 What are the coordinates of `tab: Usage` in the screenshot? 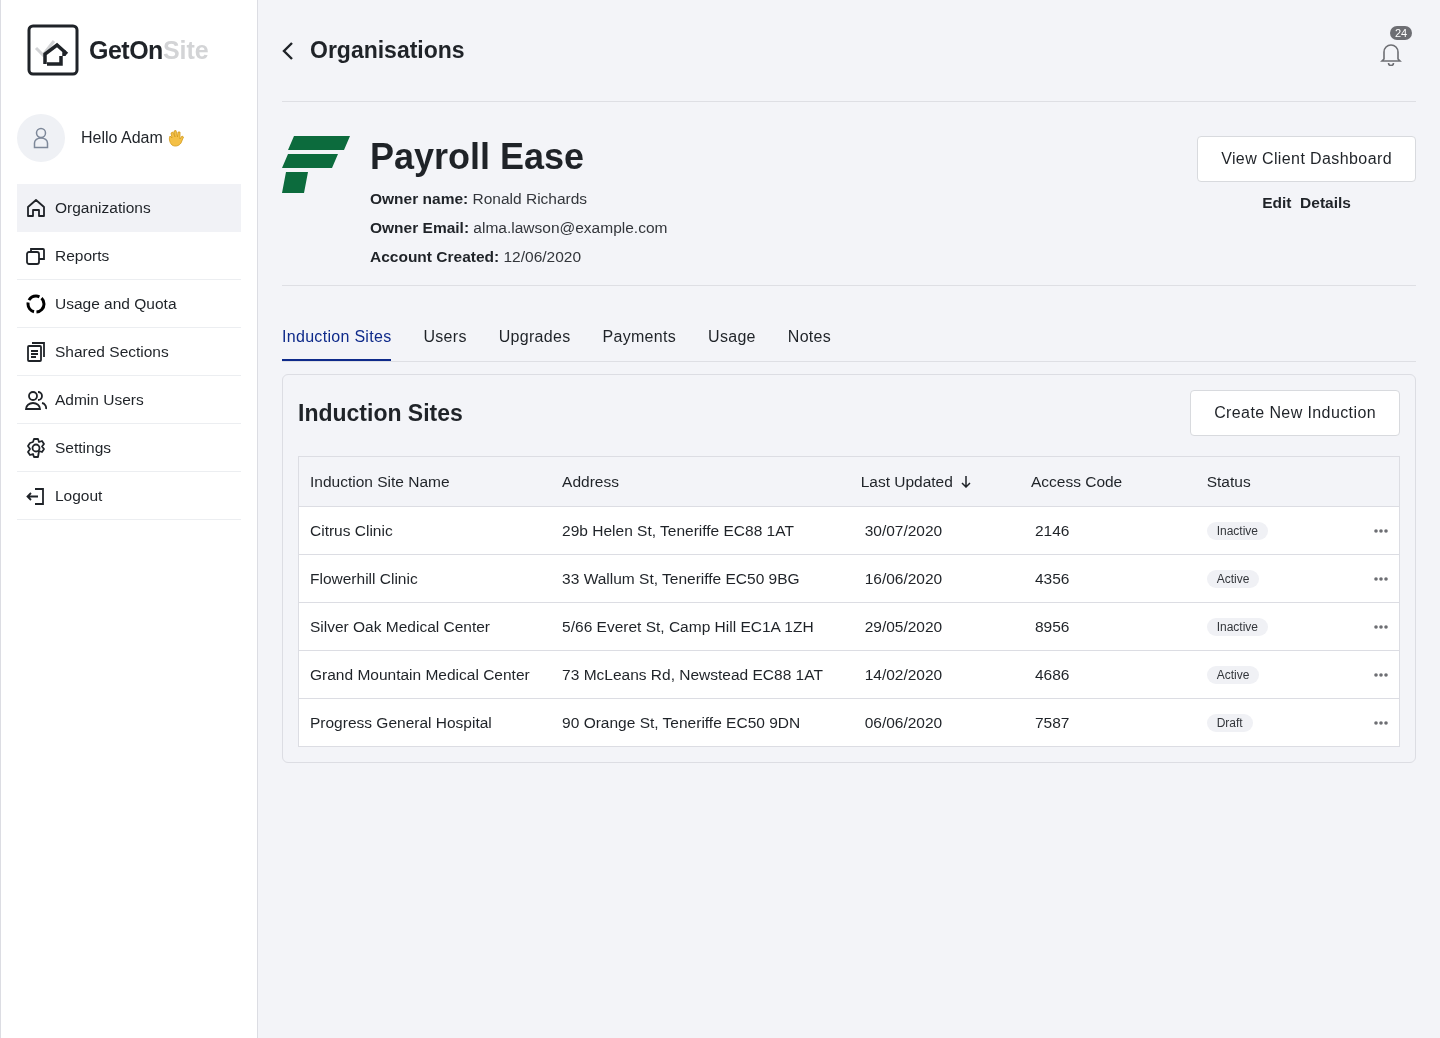 It's located at (732, 342).